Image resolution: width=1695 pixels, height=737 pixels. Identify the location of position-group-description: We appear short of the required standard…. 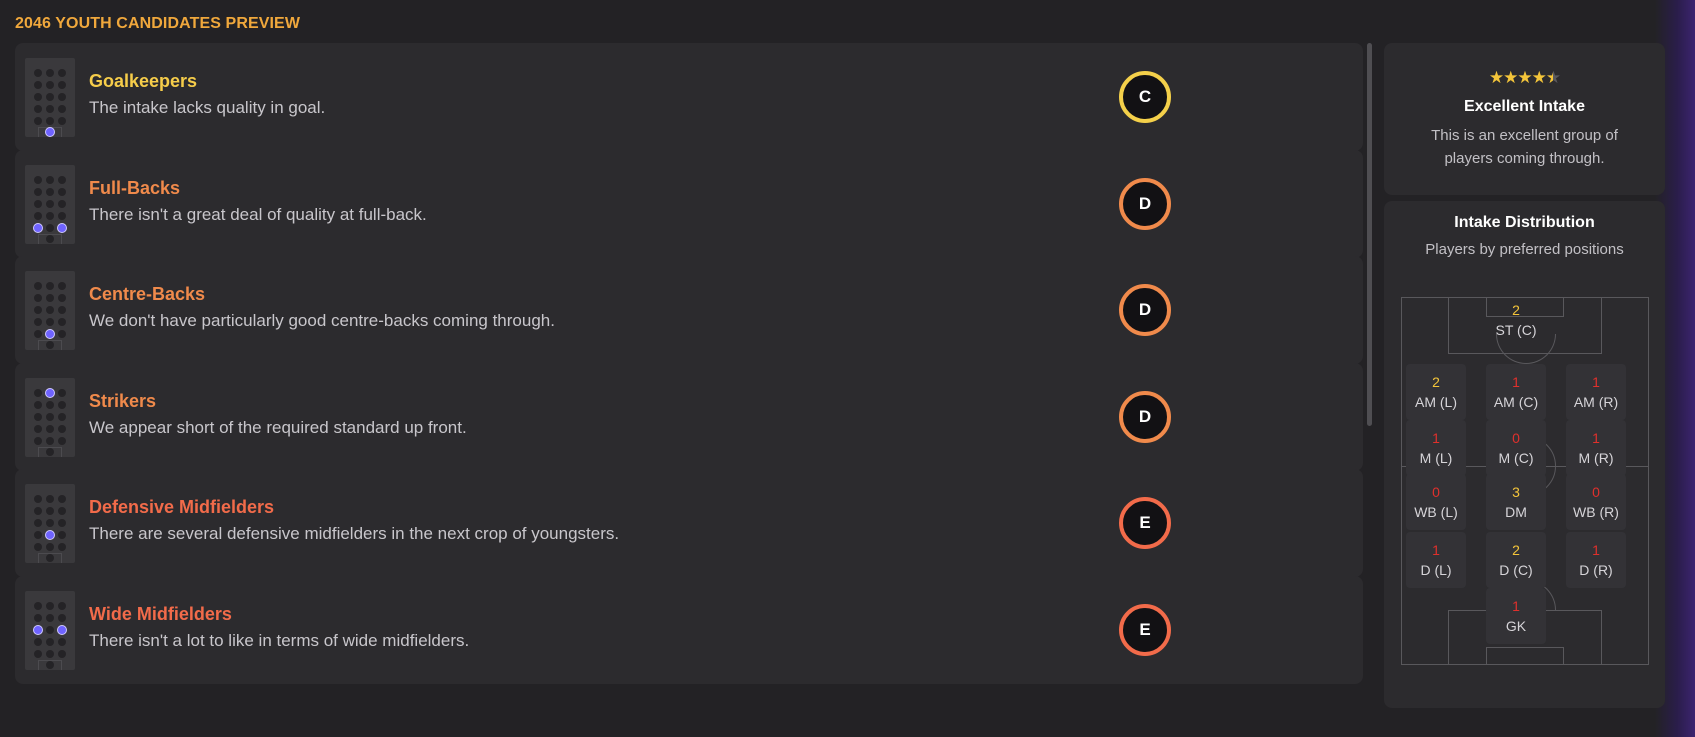
(278, 427).